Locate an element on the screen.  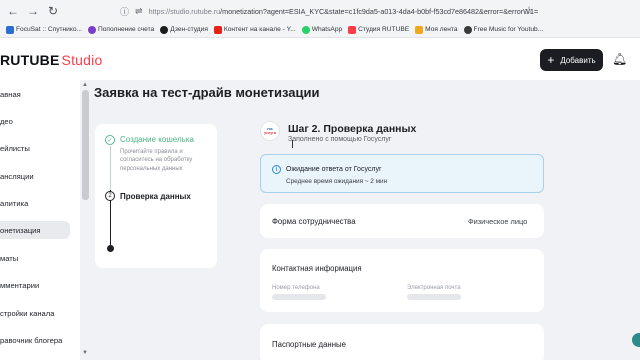
step2-number: 2 is located at coordinates (110, 196).